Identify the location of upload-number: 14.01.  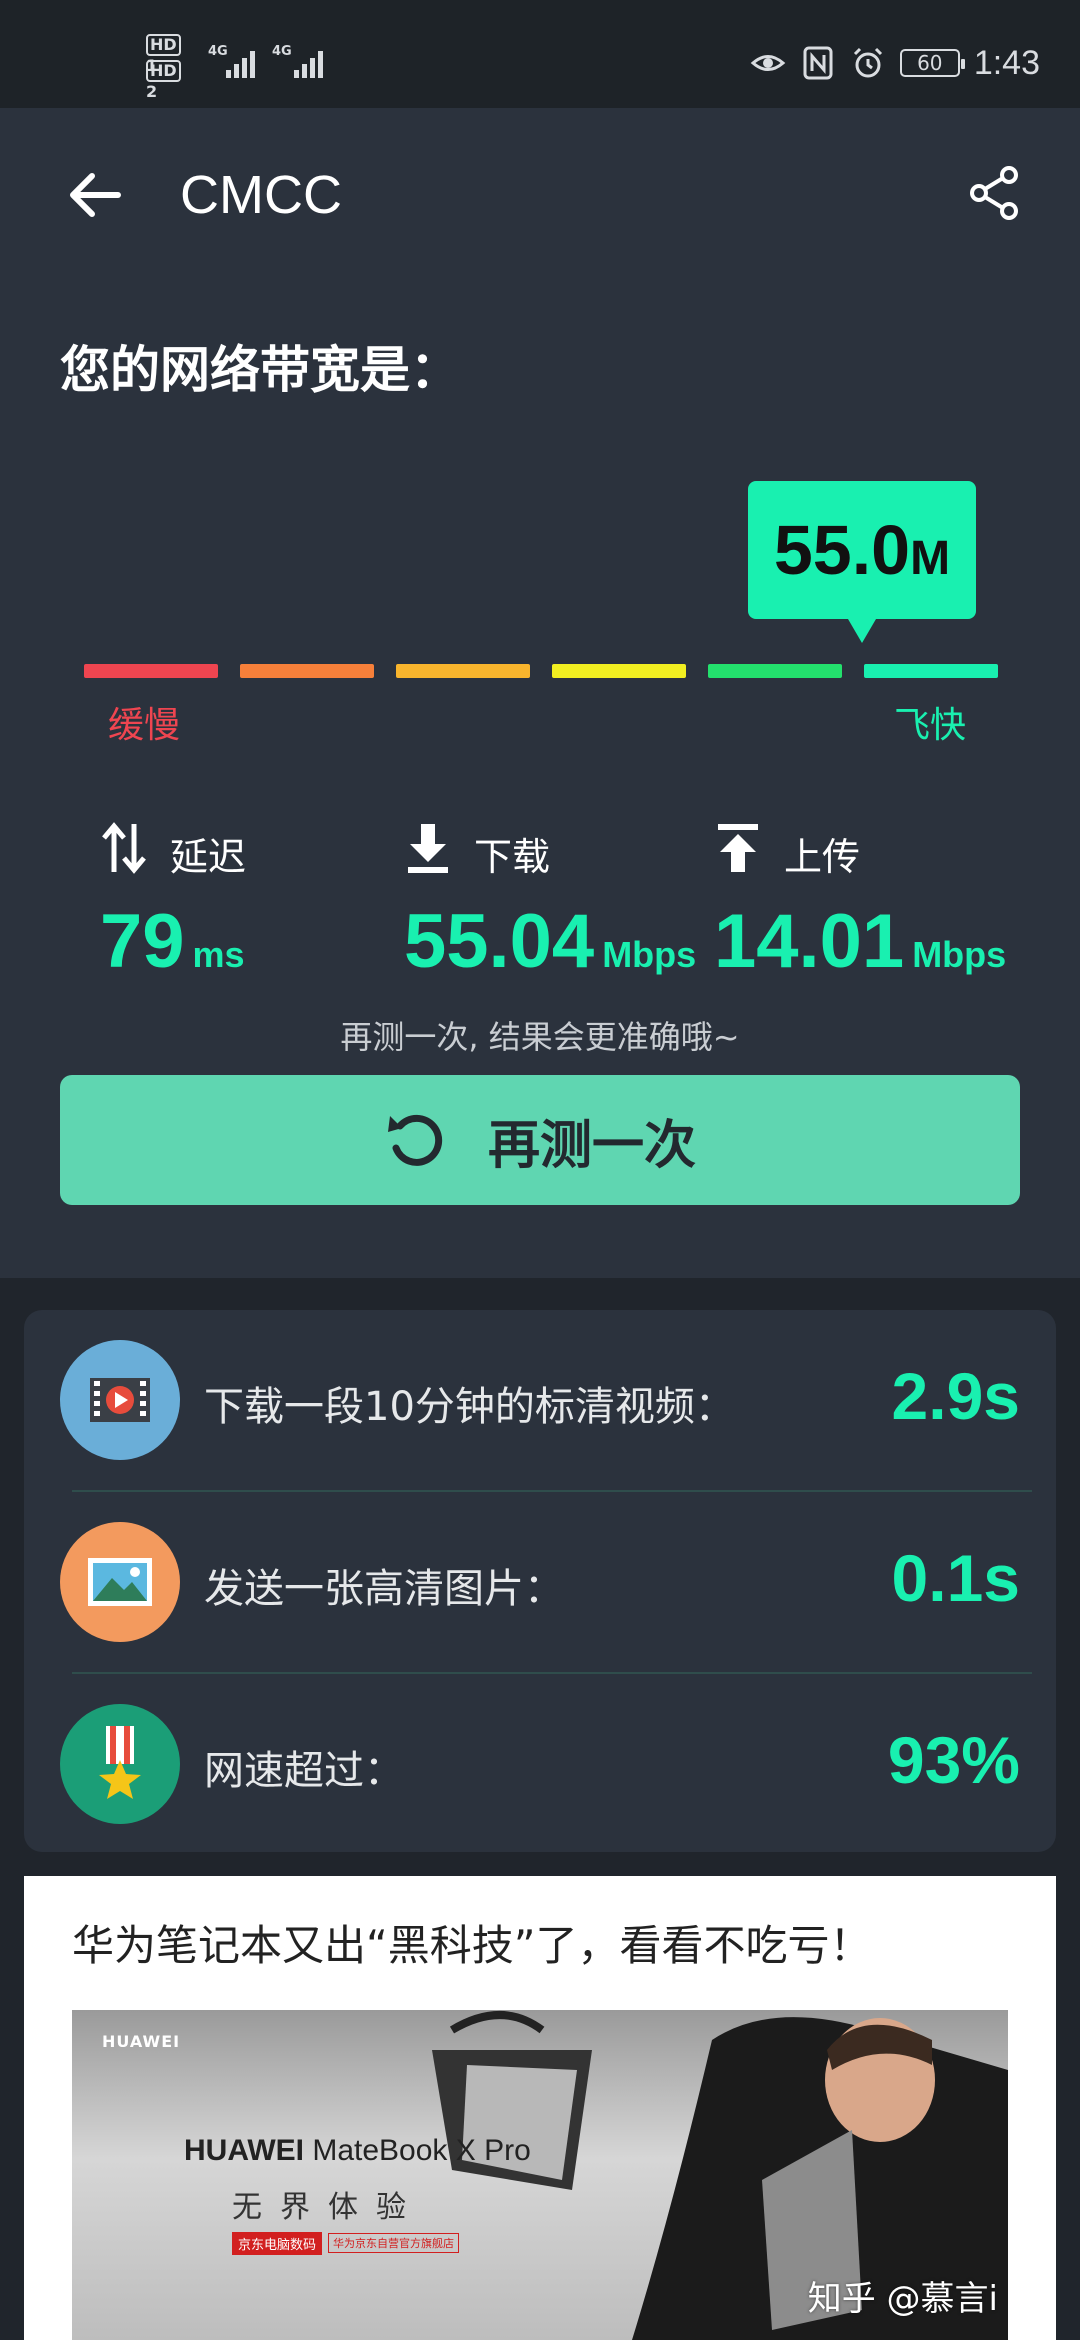
(809, 941).